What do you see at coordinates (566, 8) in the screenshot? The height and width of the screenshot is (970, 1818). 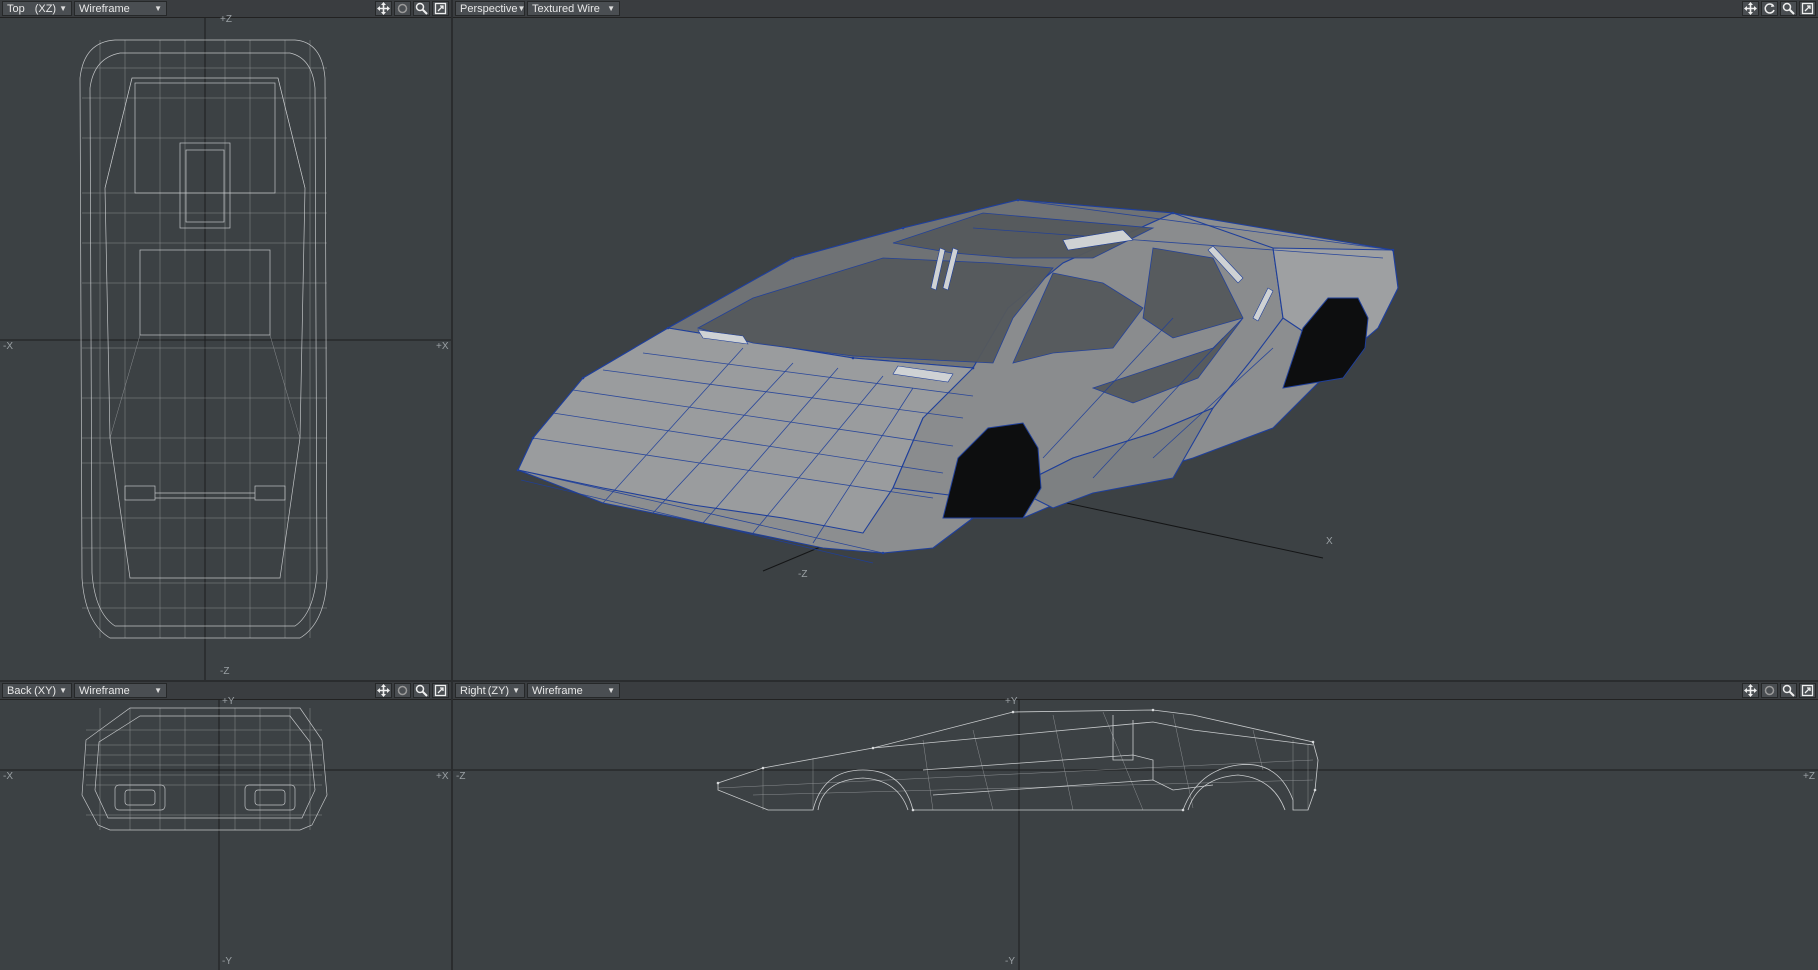 I see `render-mode-label: Textured Wire` at bounding box center [566, 8].